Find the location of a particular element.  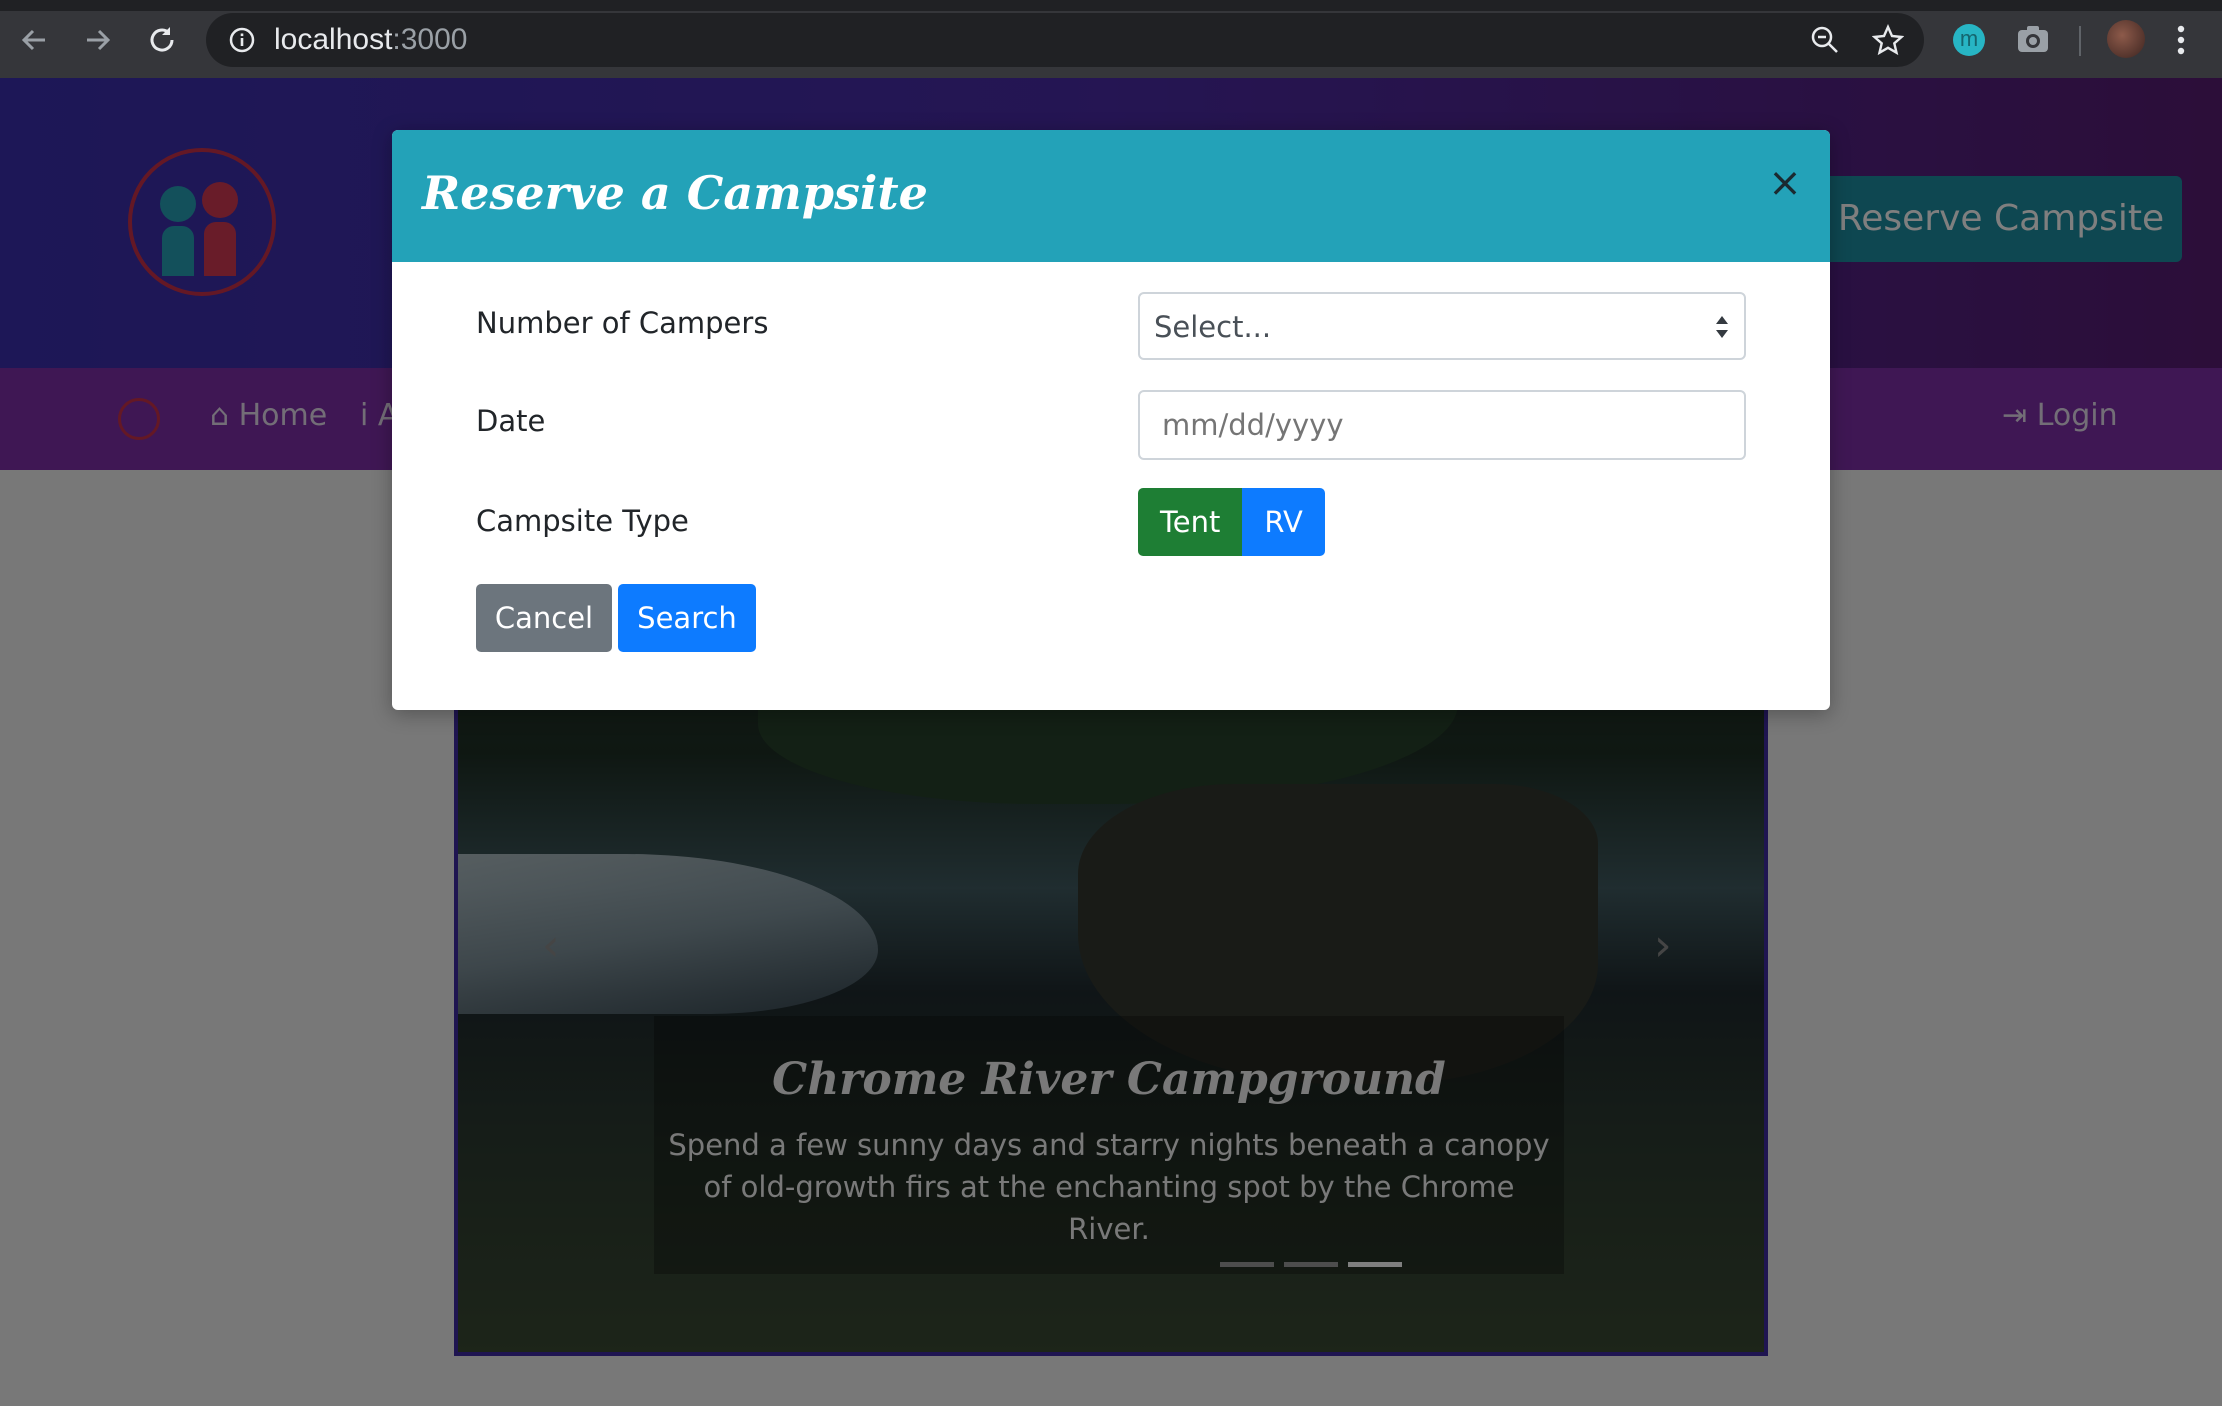

reload-icon is located at coordinates (162, 40).